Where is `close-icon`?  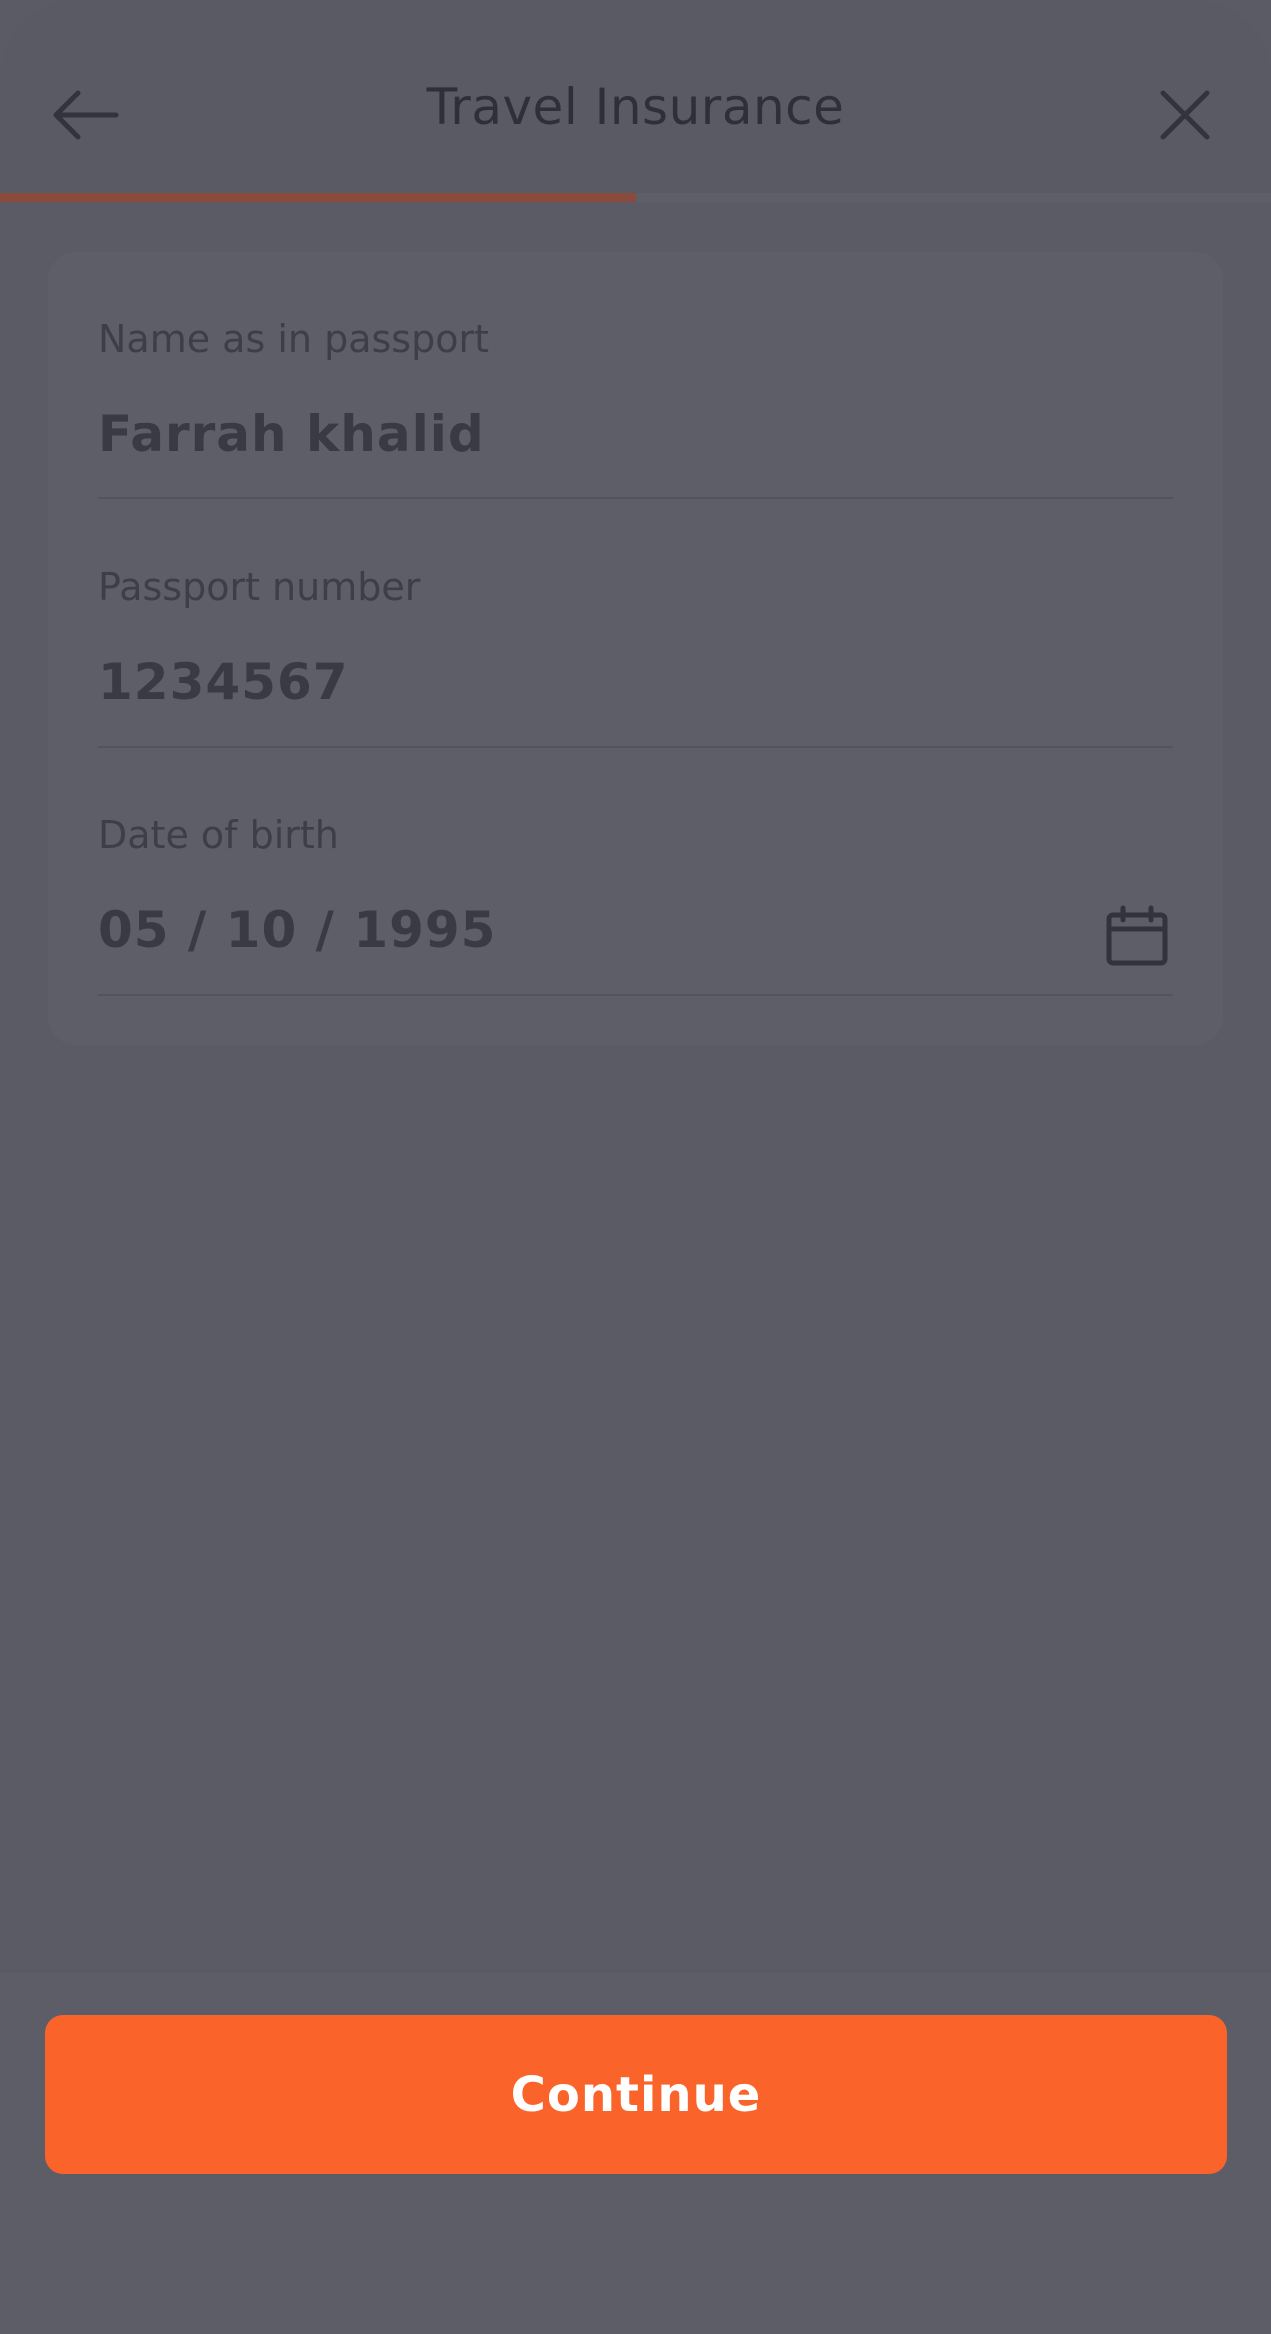
close-icon is located at coordinates (1185, 115).